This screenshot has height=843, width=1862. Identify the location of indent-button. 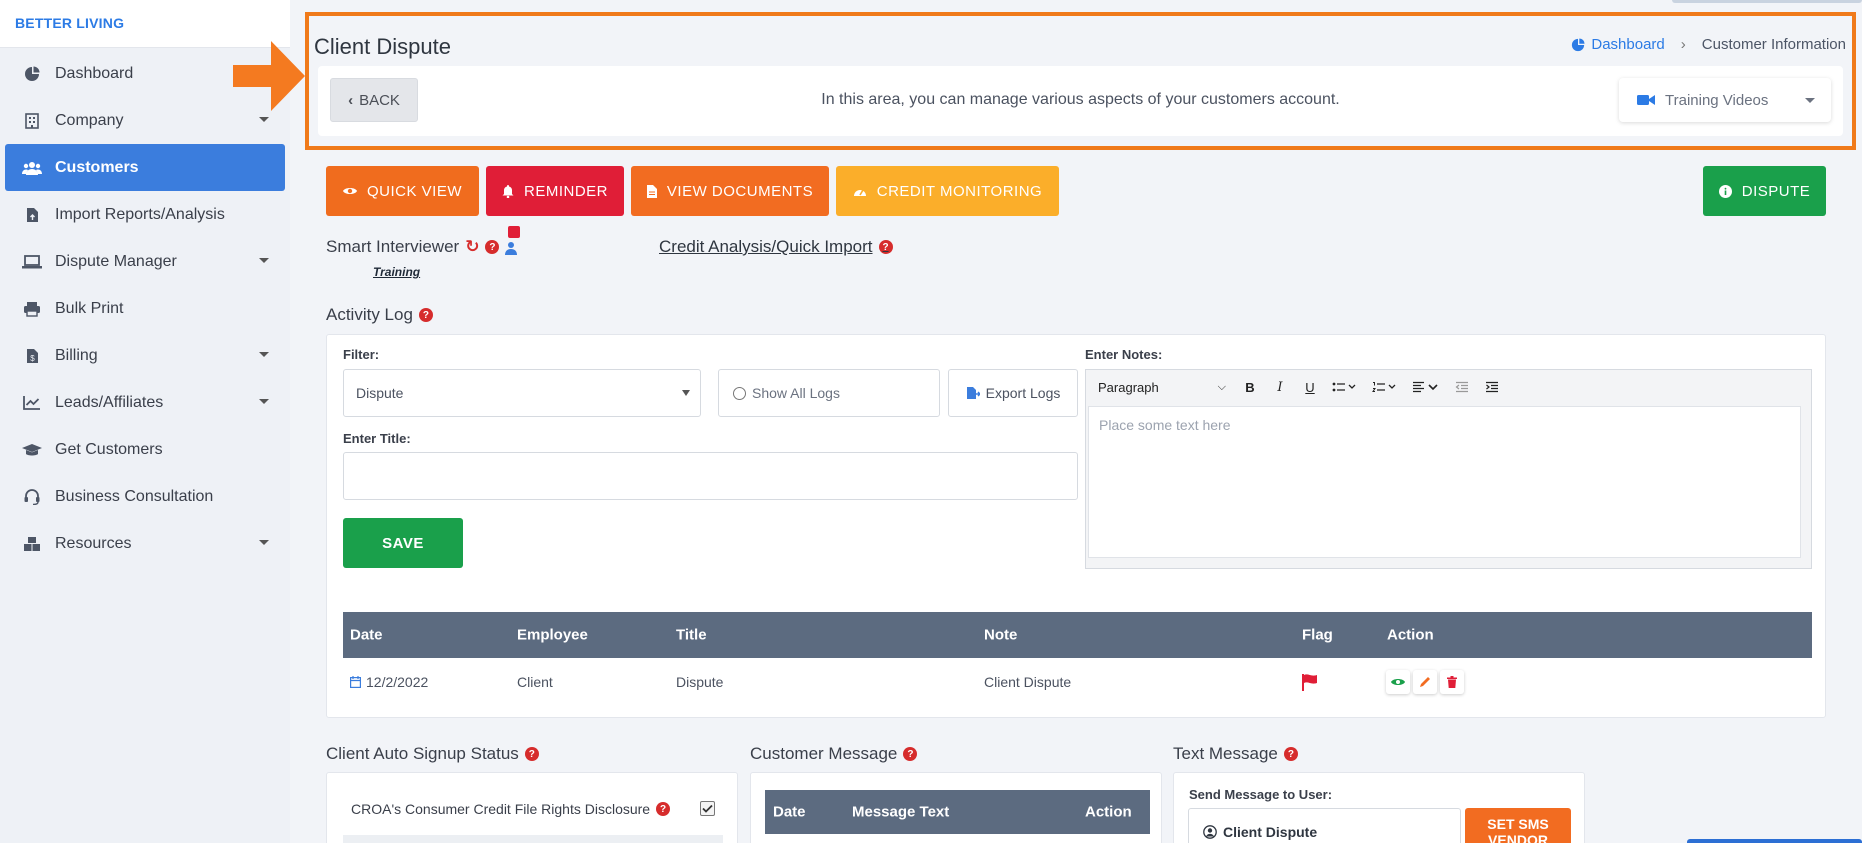
(1492, 387).